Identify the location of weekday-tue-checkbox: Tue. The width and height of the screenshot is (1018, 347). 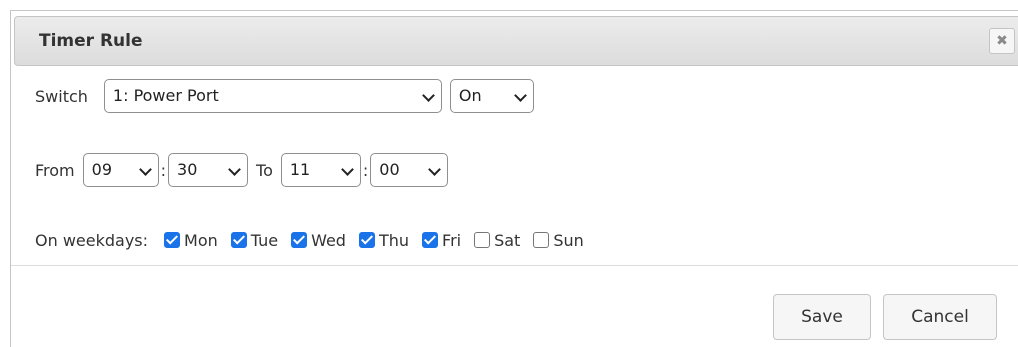
(254, 240).